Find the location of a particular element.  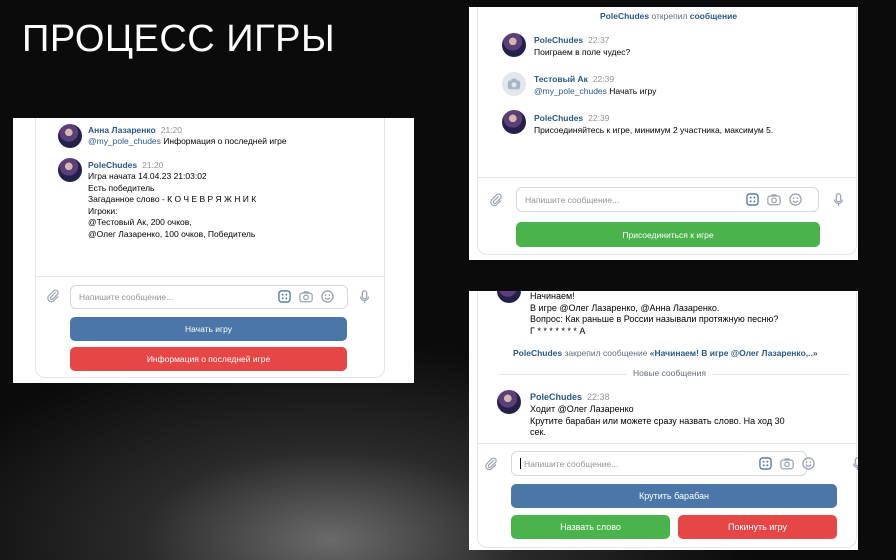

message-line: @Олег Лазаренко, 100 очков, Победитель is located at coordinates (172, 233).